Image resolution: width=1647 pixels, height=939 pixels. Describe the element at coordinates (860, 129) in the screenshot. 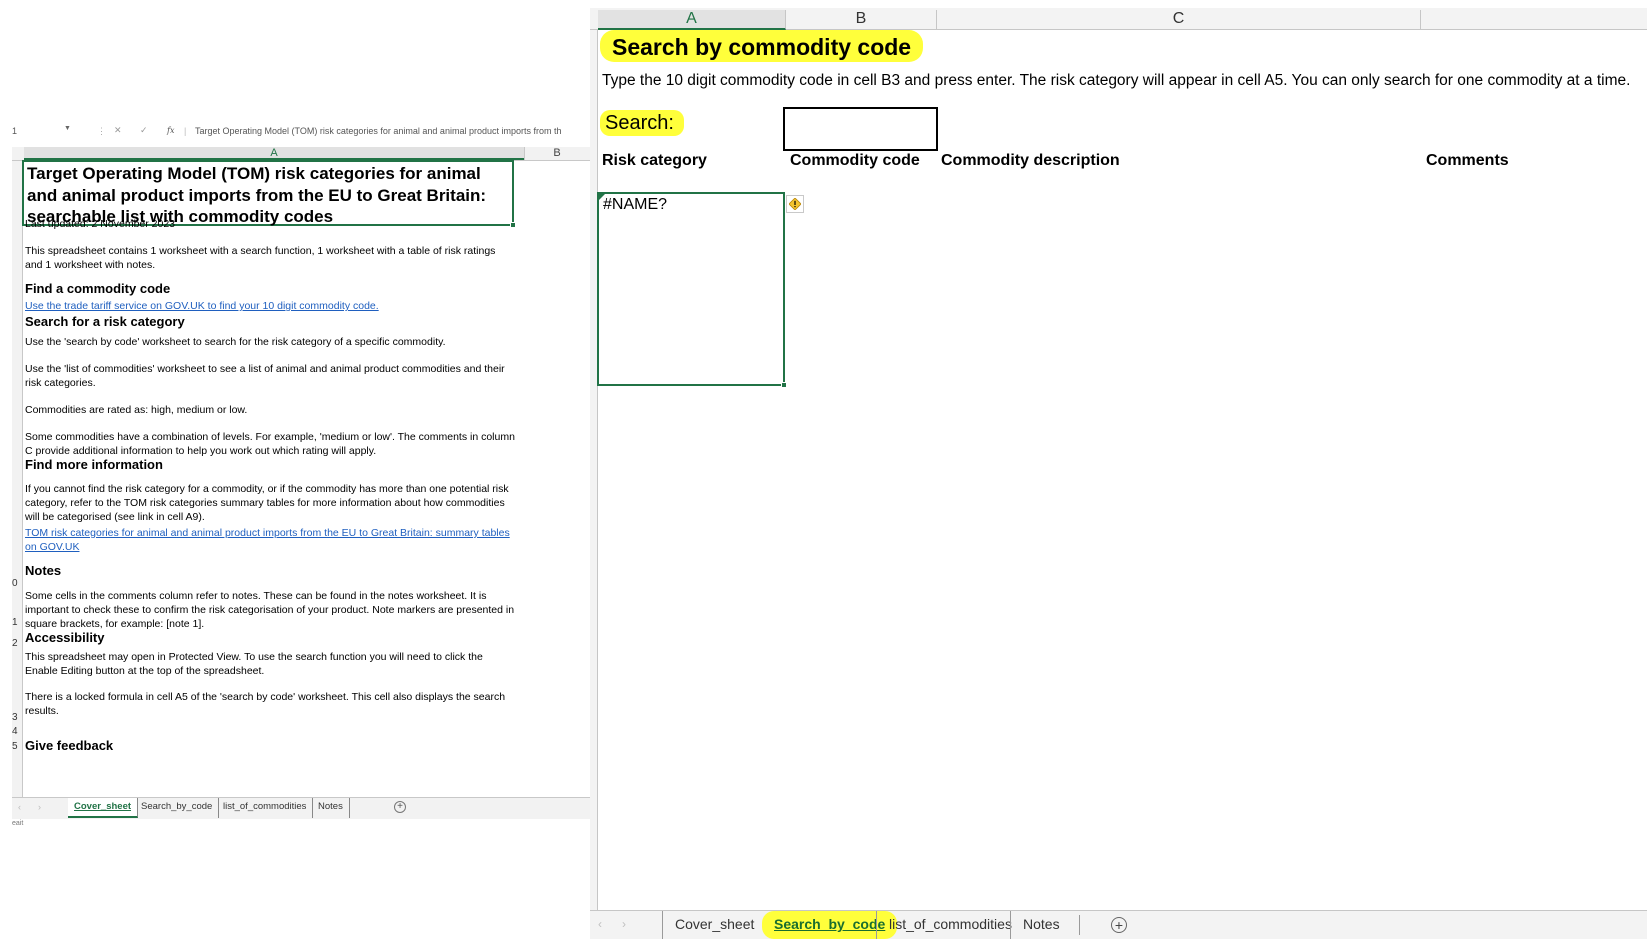

I see `commodity-code-input` at that location.